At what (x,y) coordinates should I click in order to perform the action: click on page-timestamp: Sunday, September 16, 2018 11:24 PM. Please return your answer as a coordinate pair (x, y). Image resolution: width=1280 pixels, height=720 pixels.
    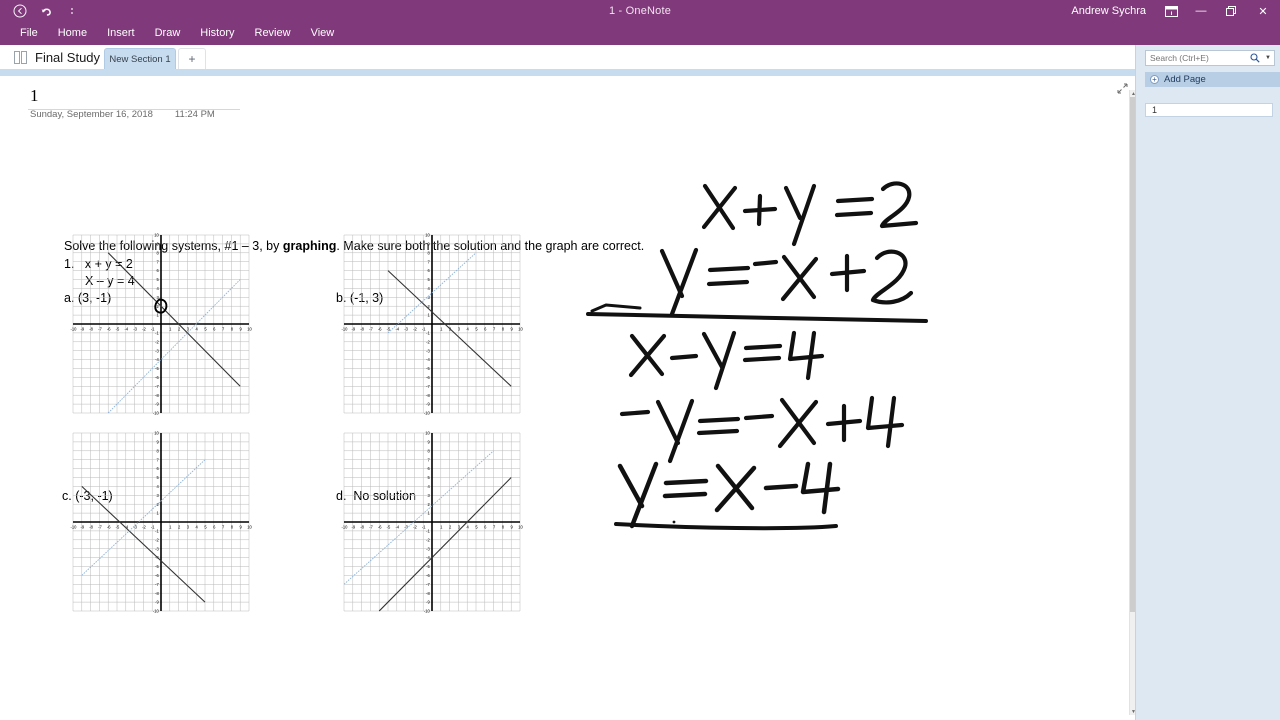
    Looking at the image, I should click on (122, 114).